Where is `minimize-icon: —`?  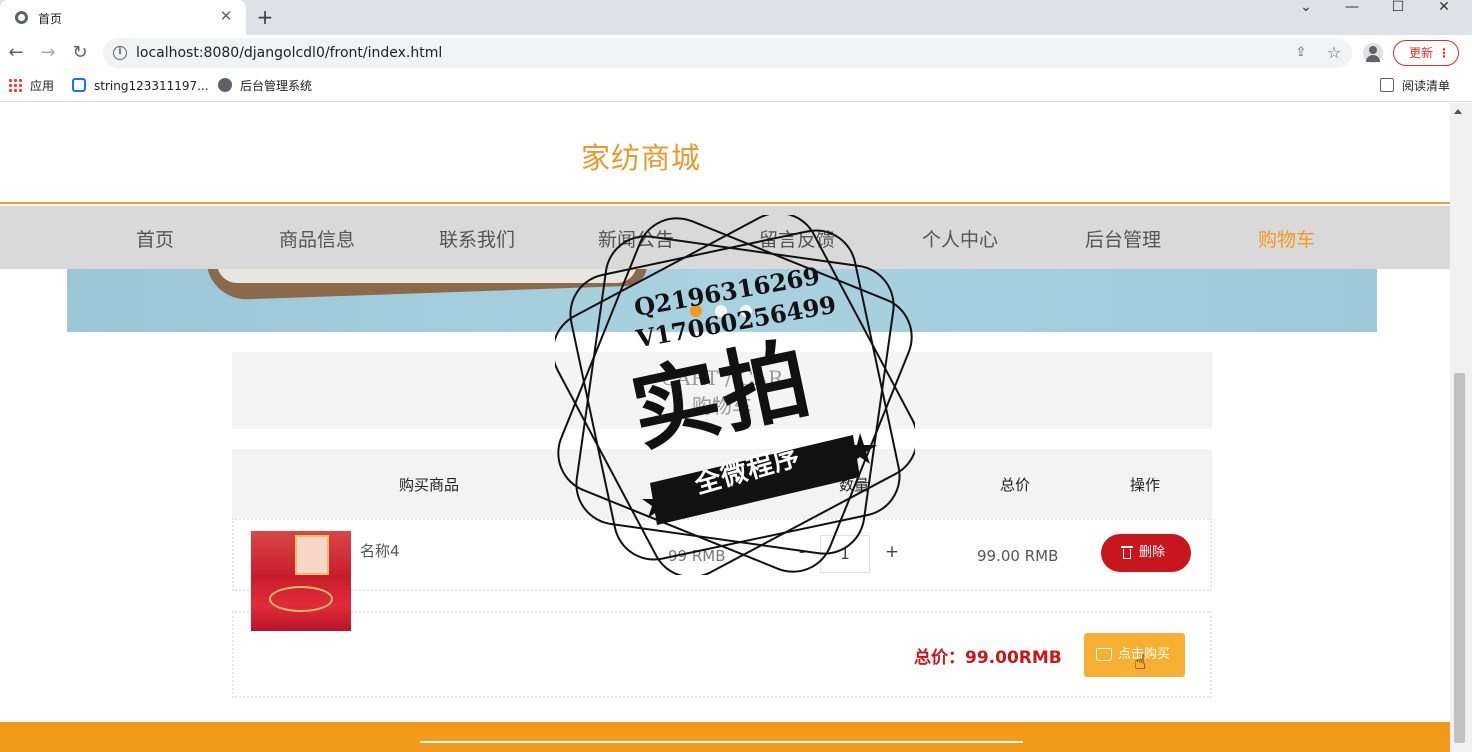 minimize-icon: — is located at coordinates (1352, 8).